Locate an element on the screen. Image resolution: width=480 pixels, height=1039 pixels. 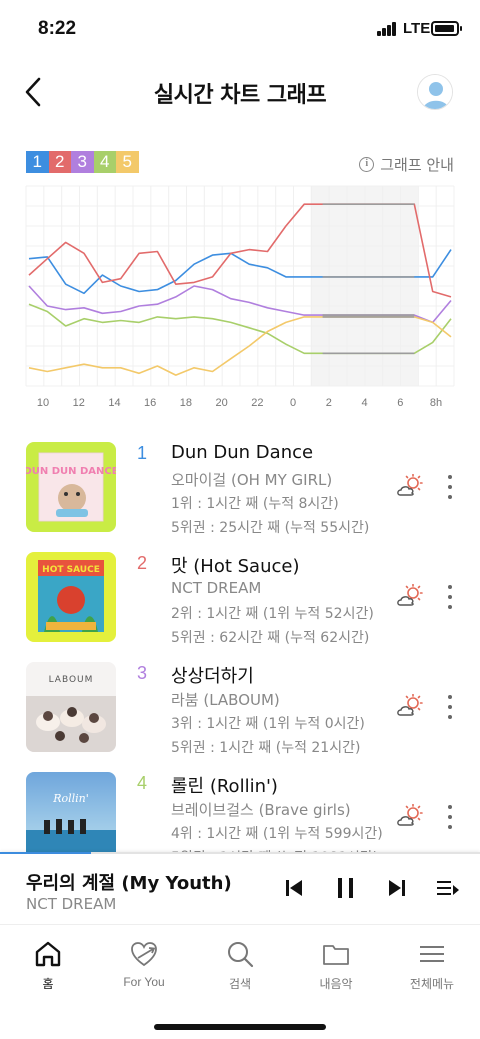
page-header: 실시간 차트 그래프 is located at coordinates (240, 92).